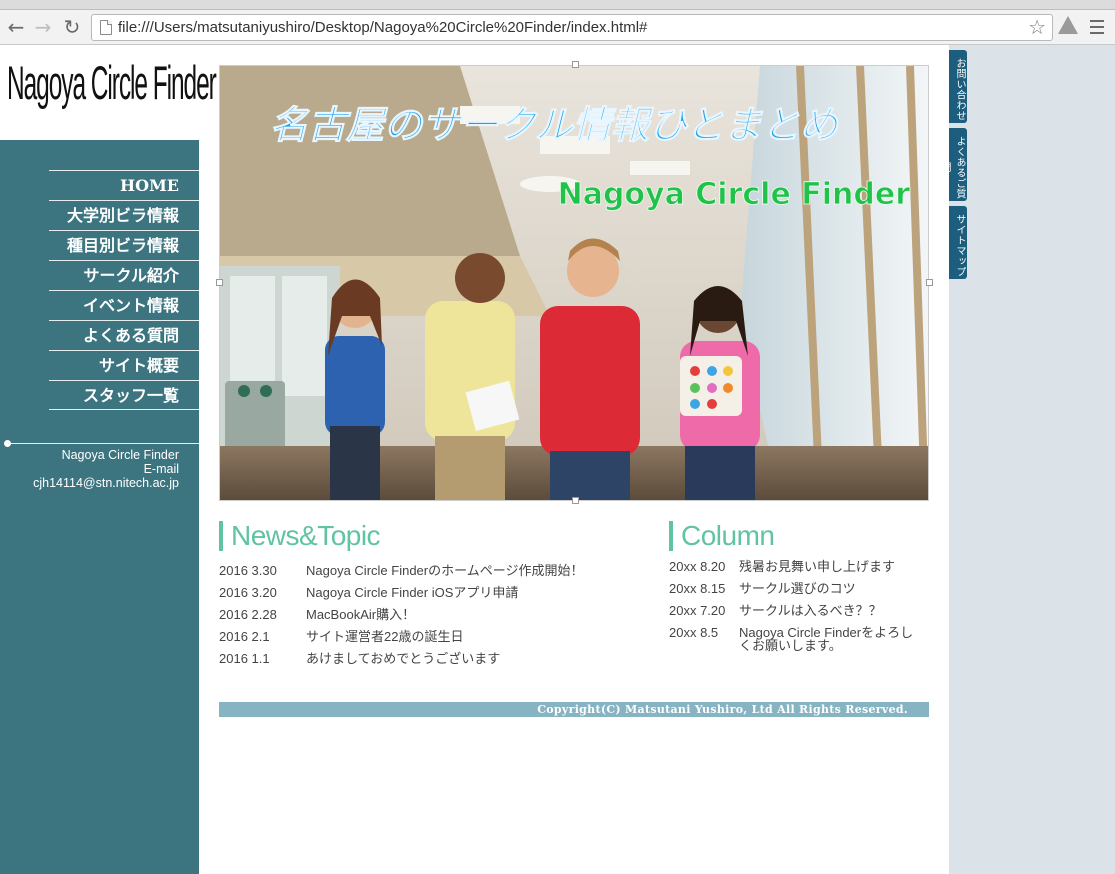 Image resolution: width=1115 pixels, height=874 pixels. What do you see at coordinates (403, 658) in the screenshot?
I see `news-text: あけましておめでとうございます` at bounding box center [403, 658].